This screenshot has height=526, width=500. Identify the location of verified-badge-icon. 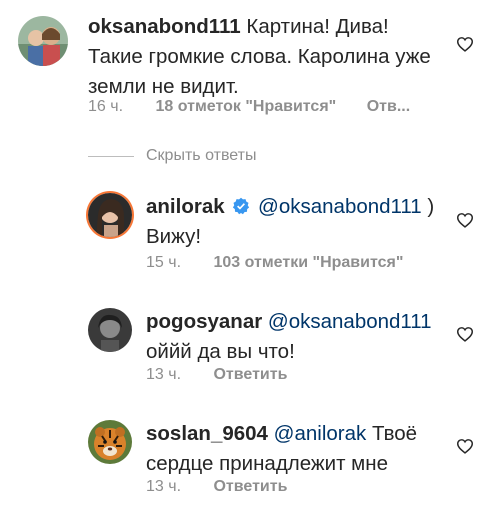
(241, 204).